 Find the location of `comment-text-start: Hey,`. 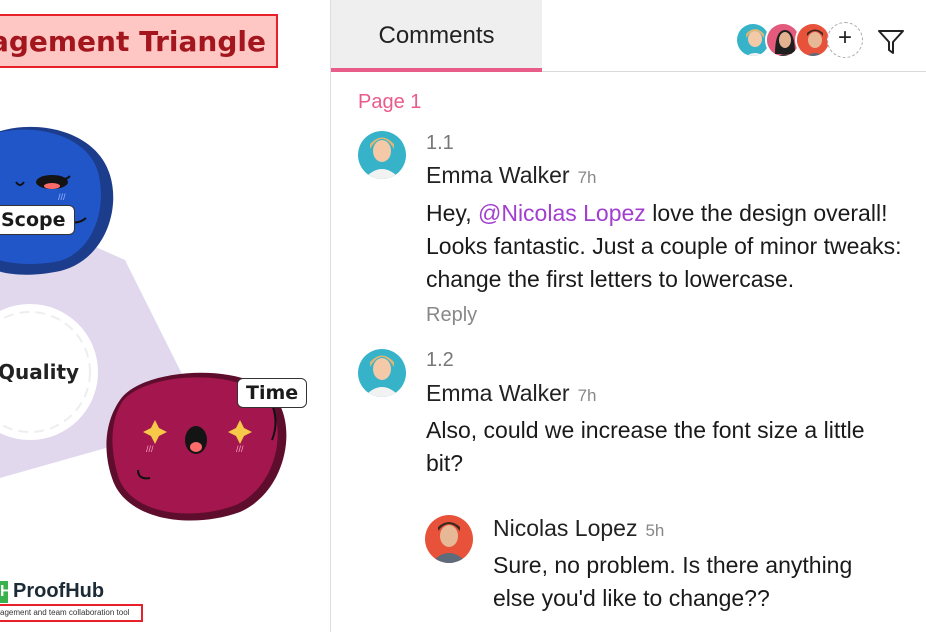

comment-text-start: Hey, is located at coordinates (452, 213).